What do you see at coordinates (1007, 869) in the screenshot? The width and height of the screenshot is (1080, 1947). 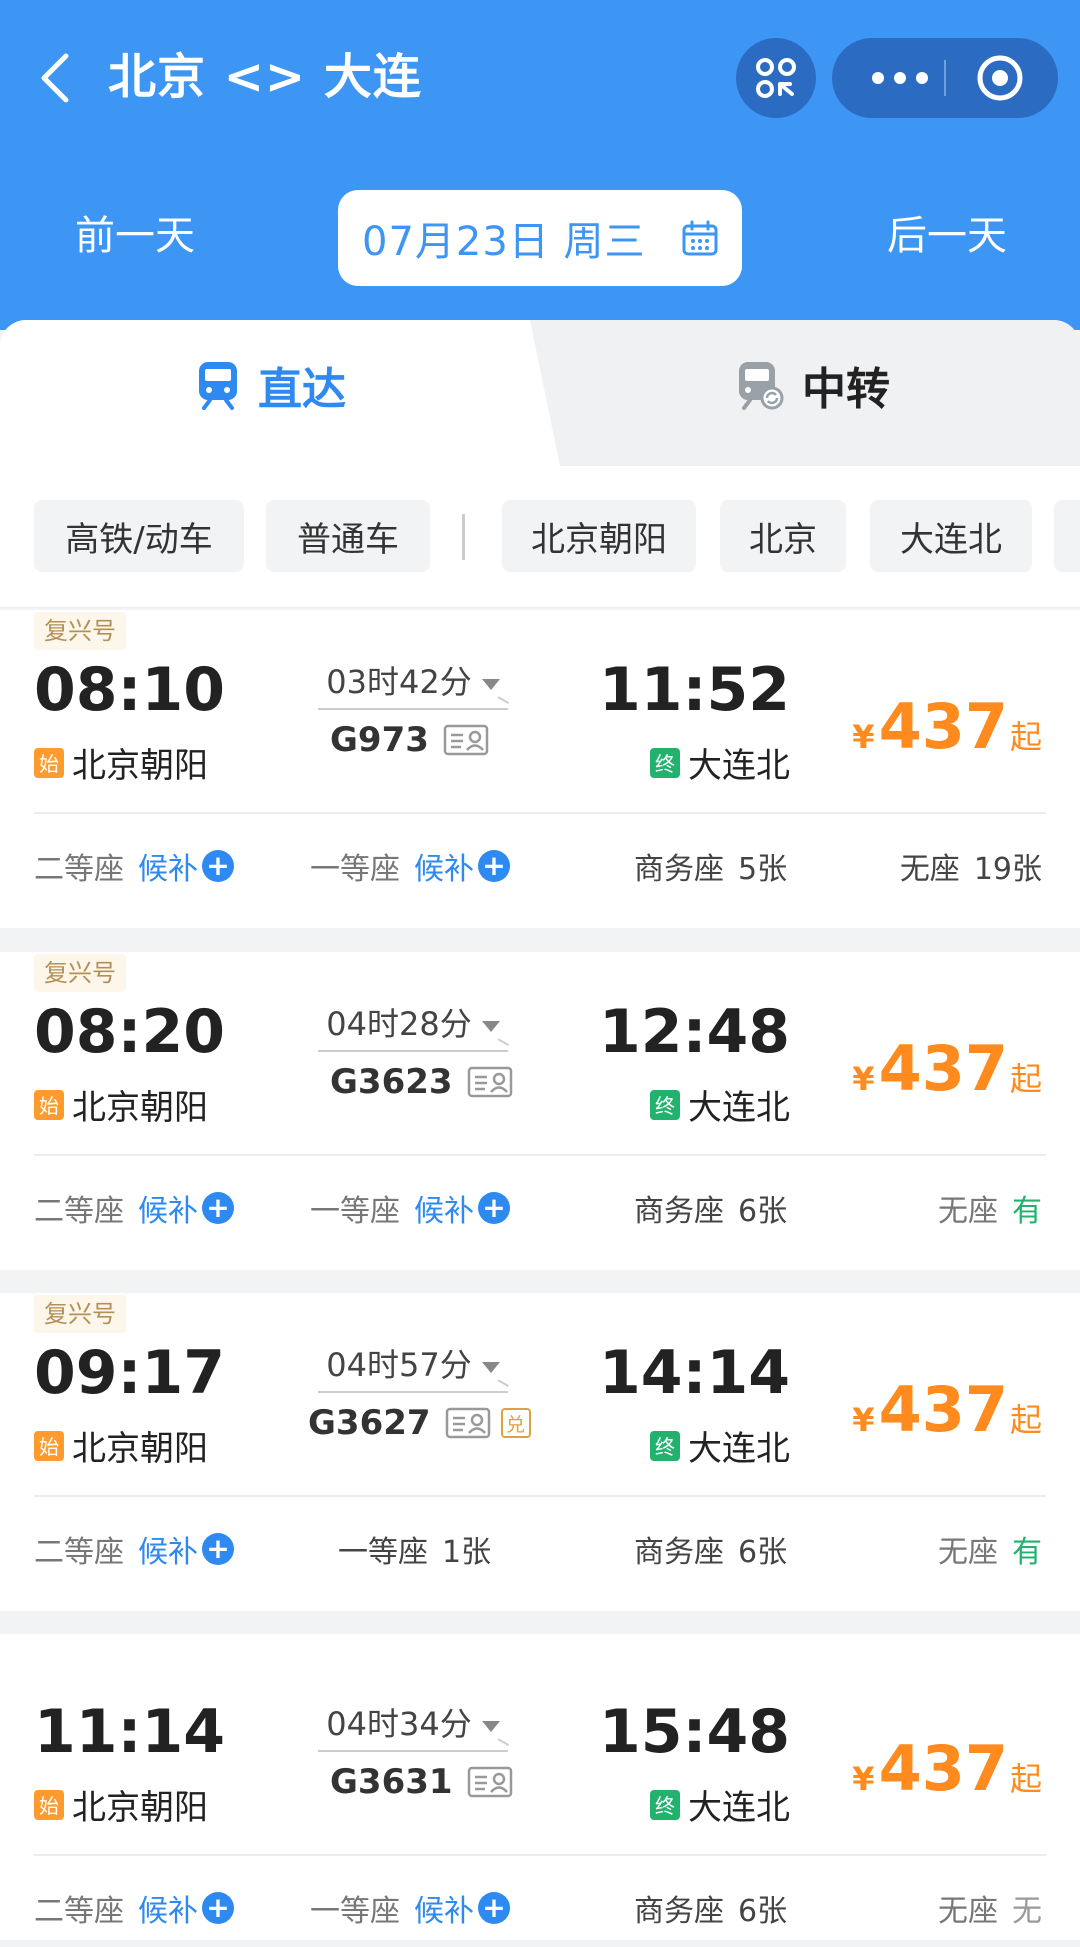 I see `seat-status: 19张` at bounding box center [1007, 869].